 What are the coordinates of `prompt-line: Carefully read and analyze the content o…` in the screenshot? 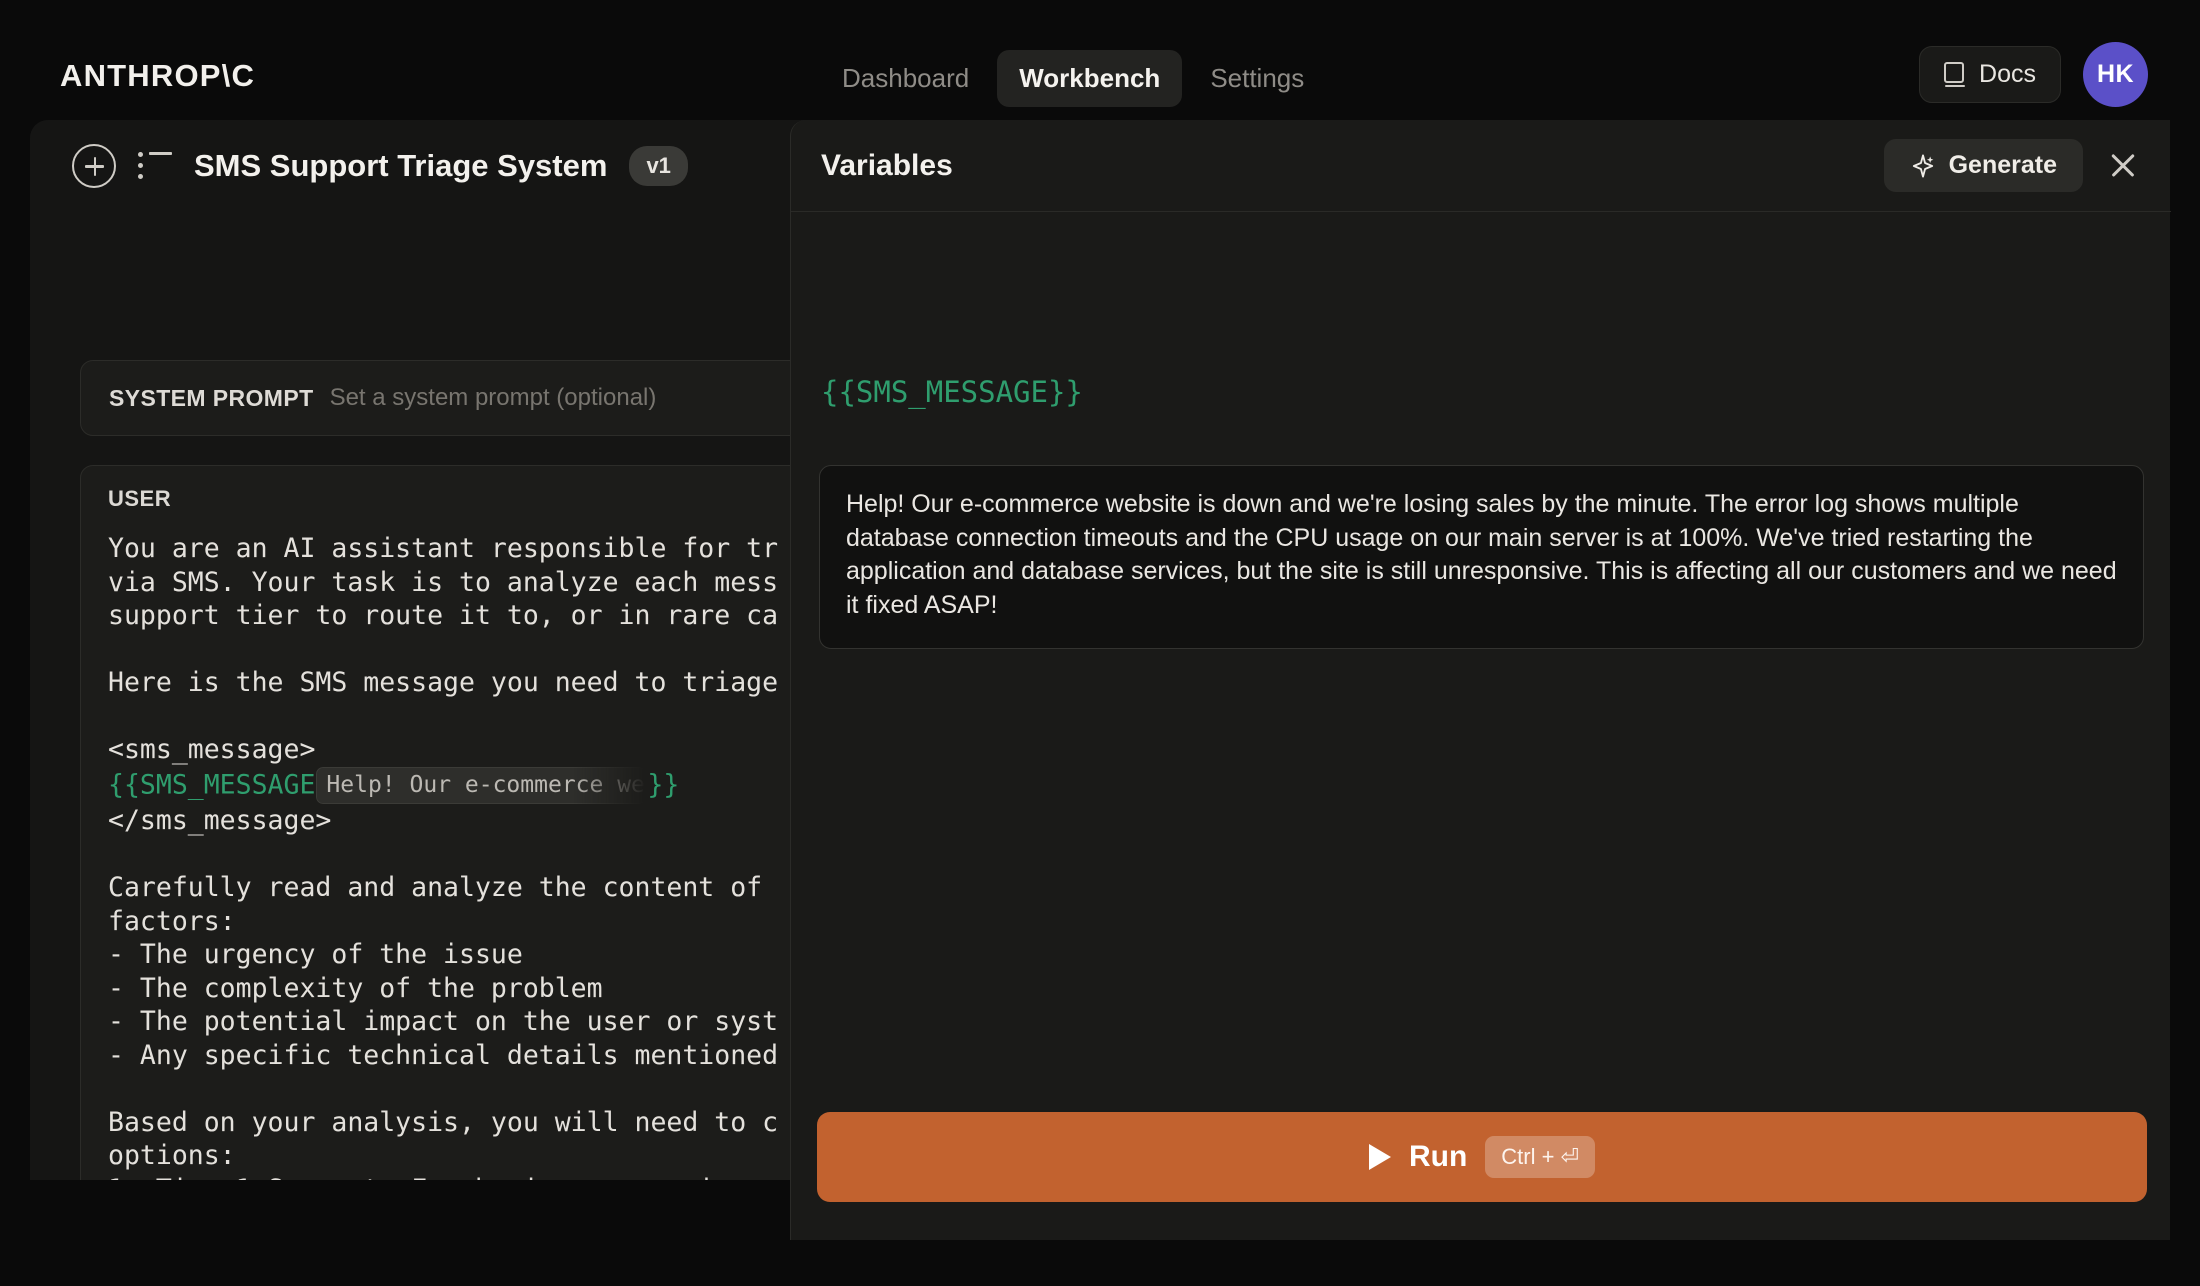 It's located at (435, 887).